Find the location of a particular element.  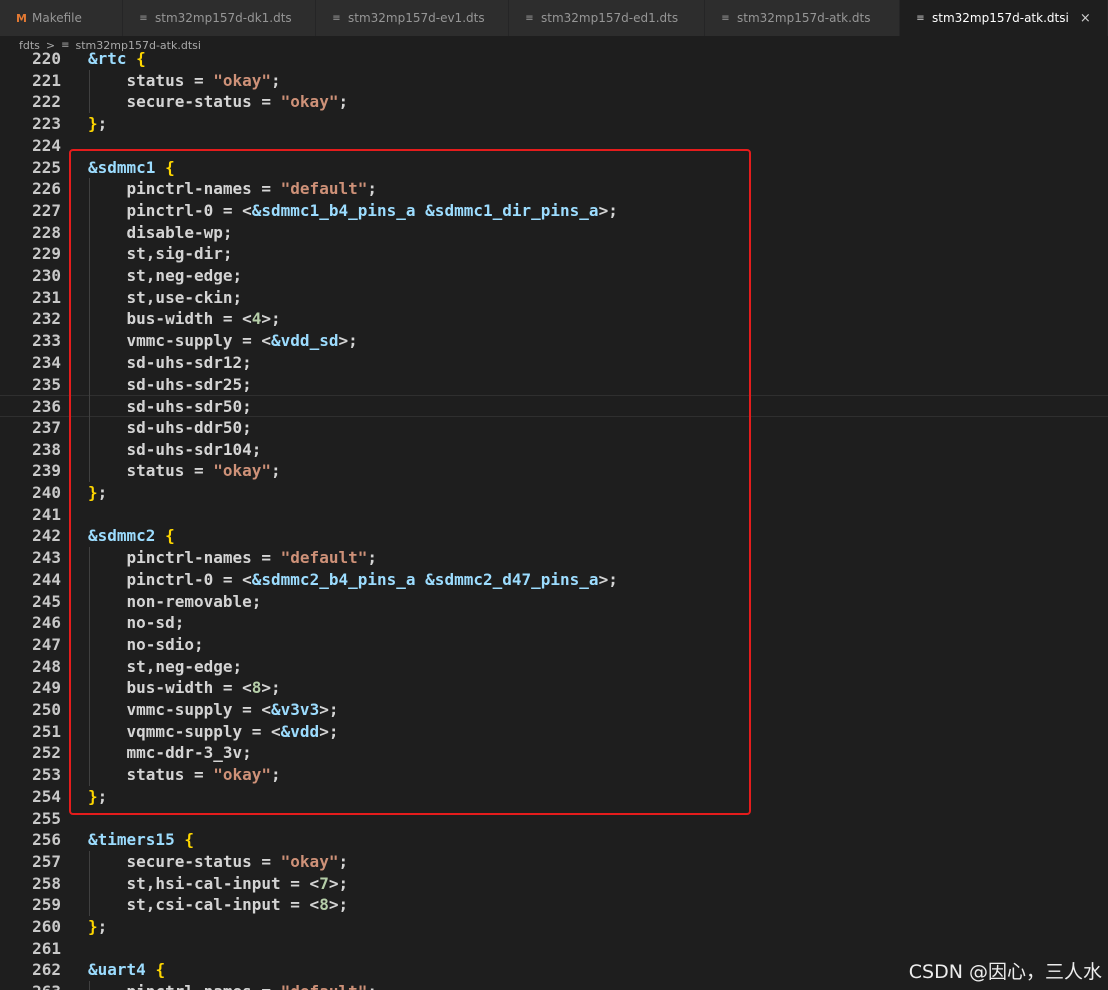

code-text: pinctrl-names = "default"; is located at coordinates (232, 985).